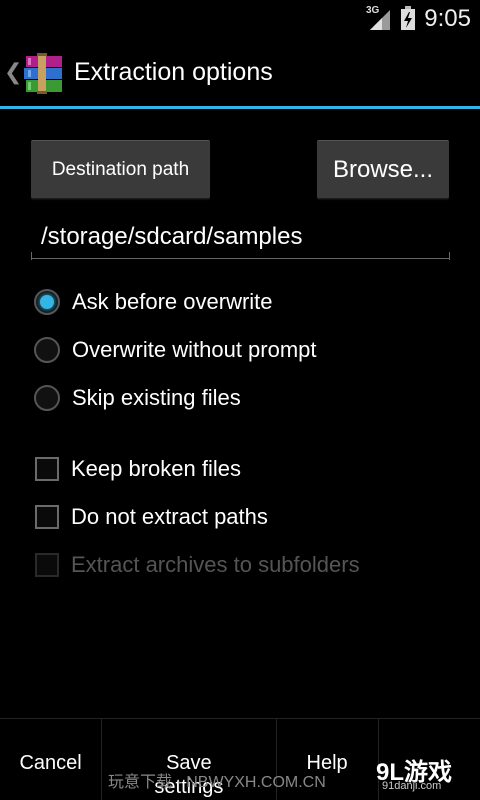 Image resolution: width=480 pixels, height=800 pixels. Describe the element at coordinates (51, 759) in the screenshot. I see `cancel-button: Cancel` at that location.